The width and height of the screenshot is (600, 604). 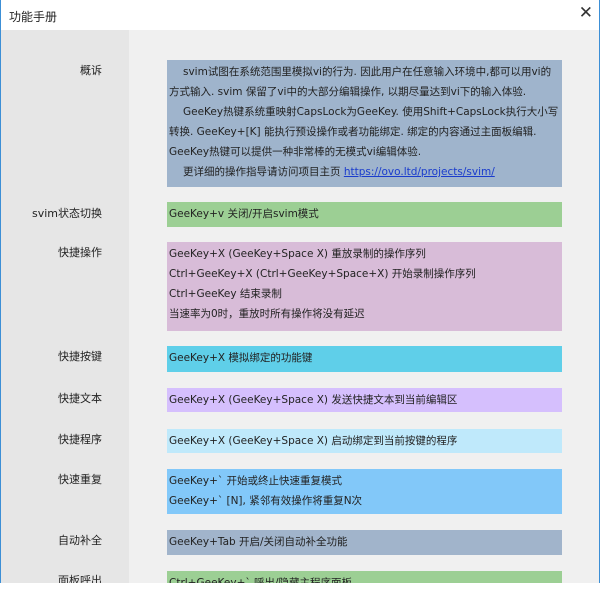 I want to click on line: 当速率为0时，重放时所有操作将没有延迟, so click(x=267, y=314).